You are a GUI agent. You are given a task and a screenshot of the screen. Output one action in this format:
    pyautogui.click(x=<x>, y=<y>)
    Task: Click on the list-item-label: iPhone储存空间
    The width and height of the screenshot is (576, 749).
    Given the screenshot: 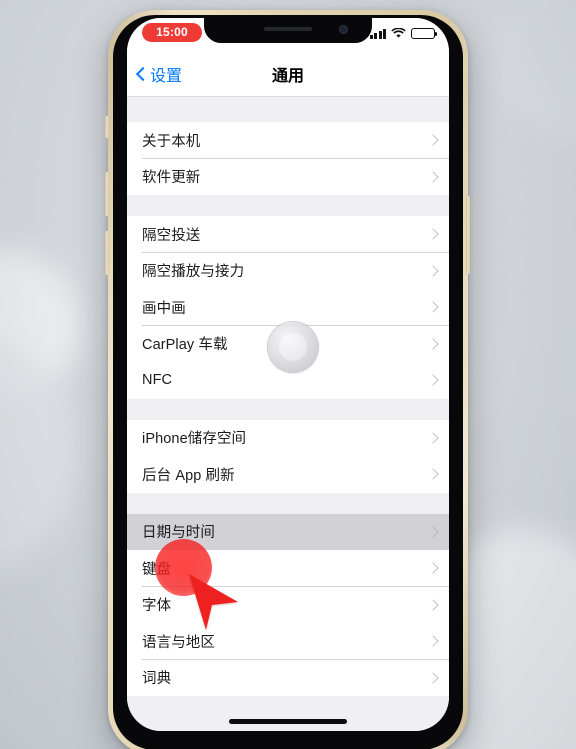 What is the action you would take?
    pyautogui.click(x=194, y=439)
    